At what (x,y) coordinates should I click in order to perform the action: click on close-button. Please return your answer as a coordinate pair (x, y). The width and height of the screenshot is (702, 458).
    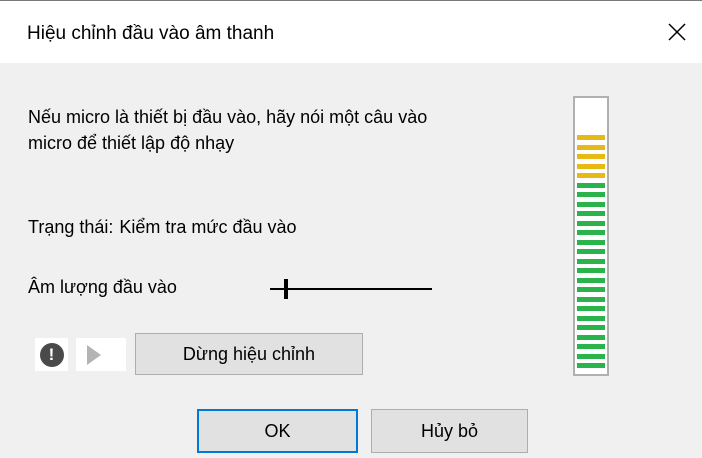
    Looking at the image, I should click on (677, 32).